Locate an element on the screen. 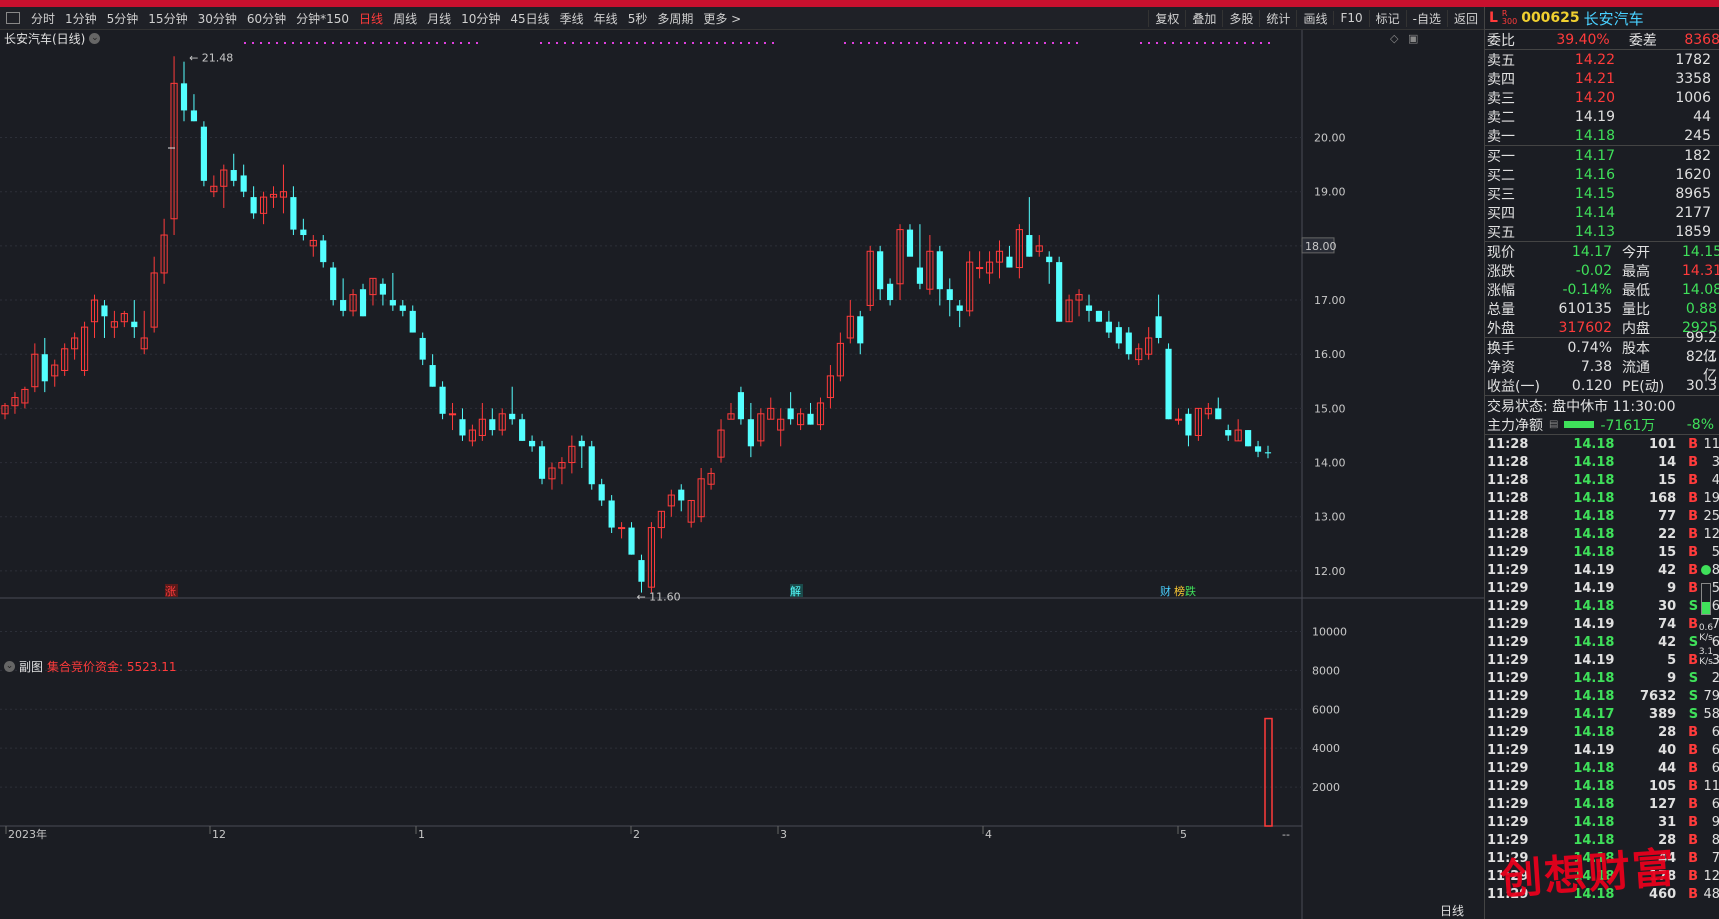  list-icon: ▤ is located at coordinates (1553, 424).